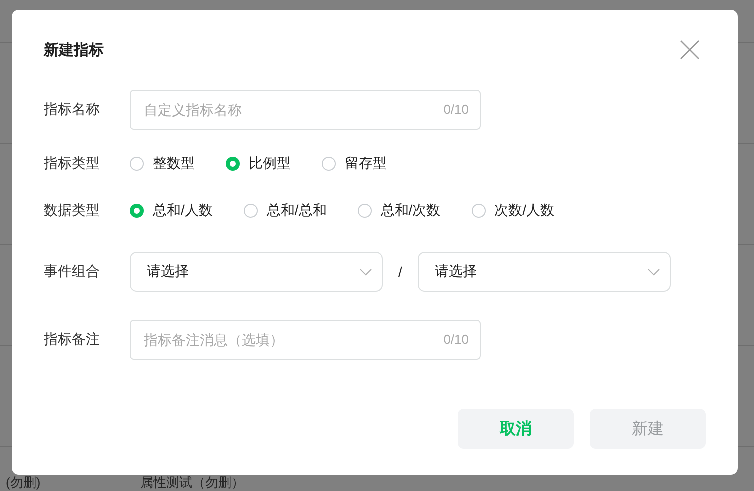 The width and height of the screenshot is (754, 491). What do you see at coordinates (72, 211) in the screenshot?
I see `field-label: 数据类型` at bounding box center [72, 211].